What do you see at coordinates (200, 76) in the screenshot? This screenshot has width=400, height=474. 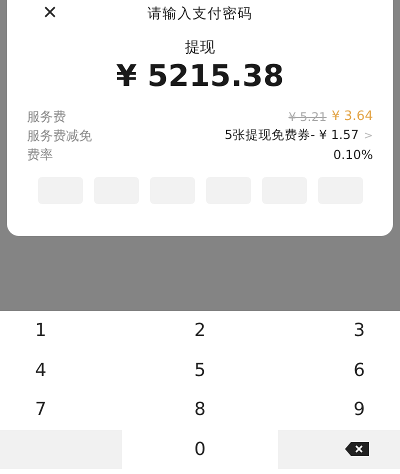 I see `amount-text: ¥ 5215.38` at bounding box center [200, 76].